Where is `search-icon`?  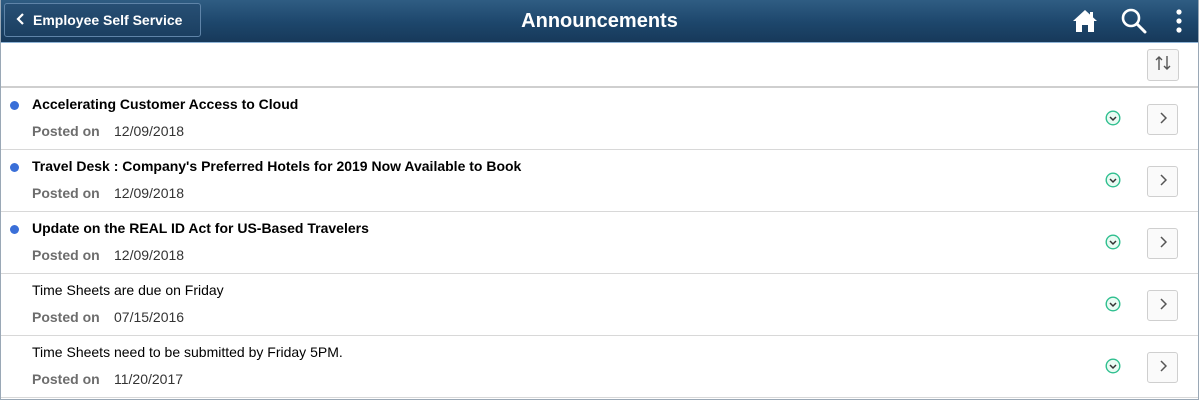 search-icon is located at coordinates (1134, 23).